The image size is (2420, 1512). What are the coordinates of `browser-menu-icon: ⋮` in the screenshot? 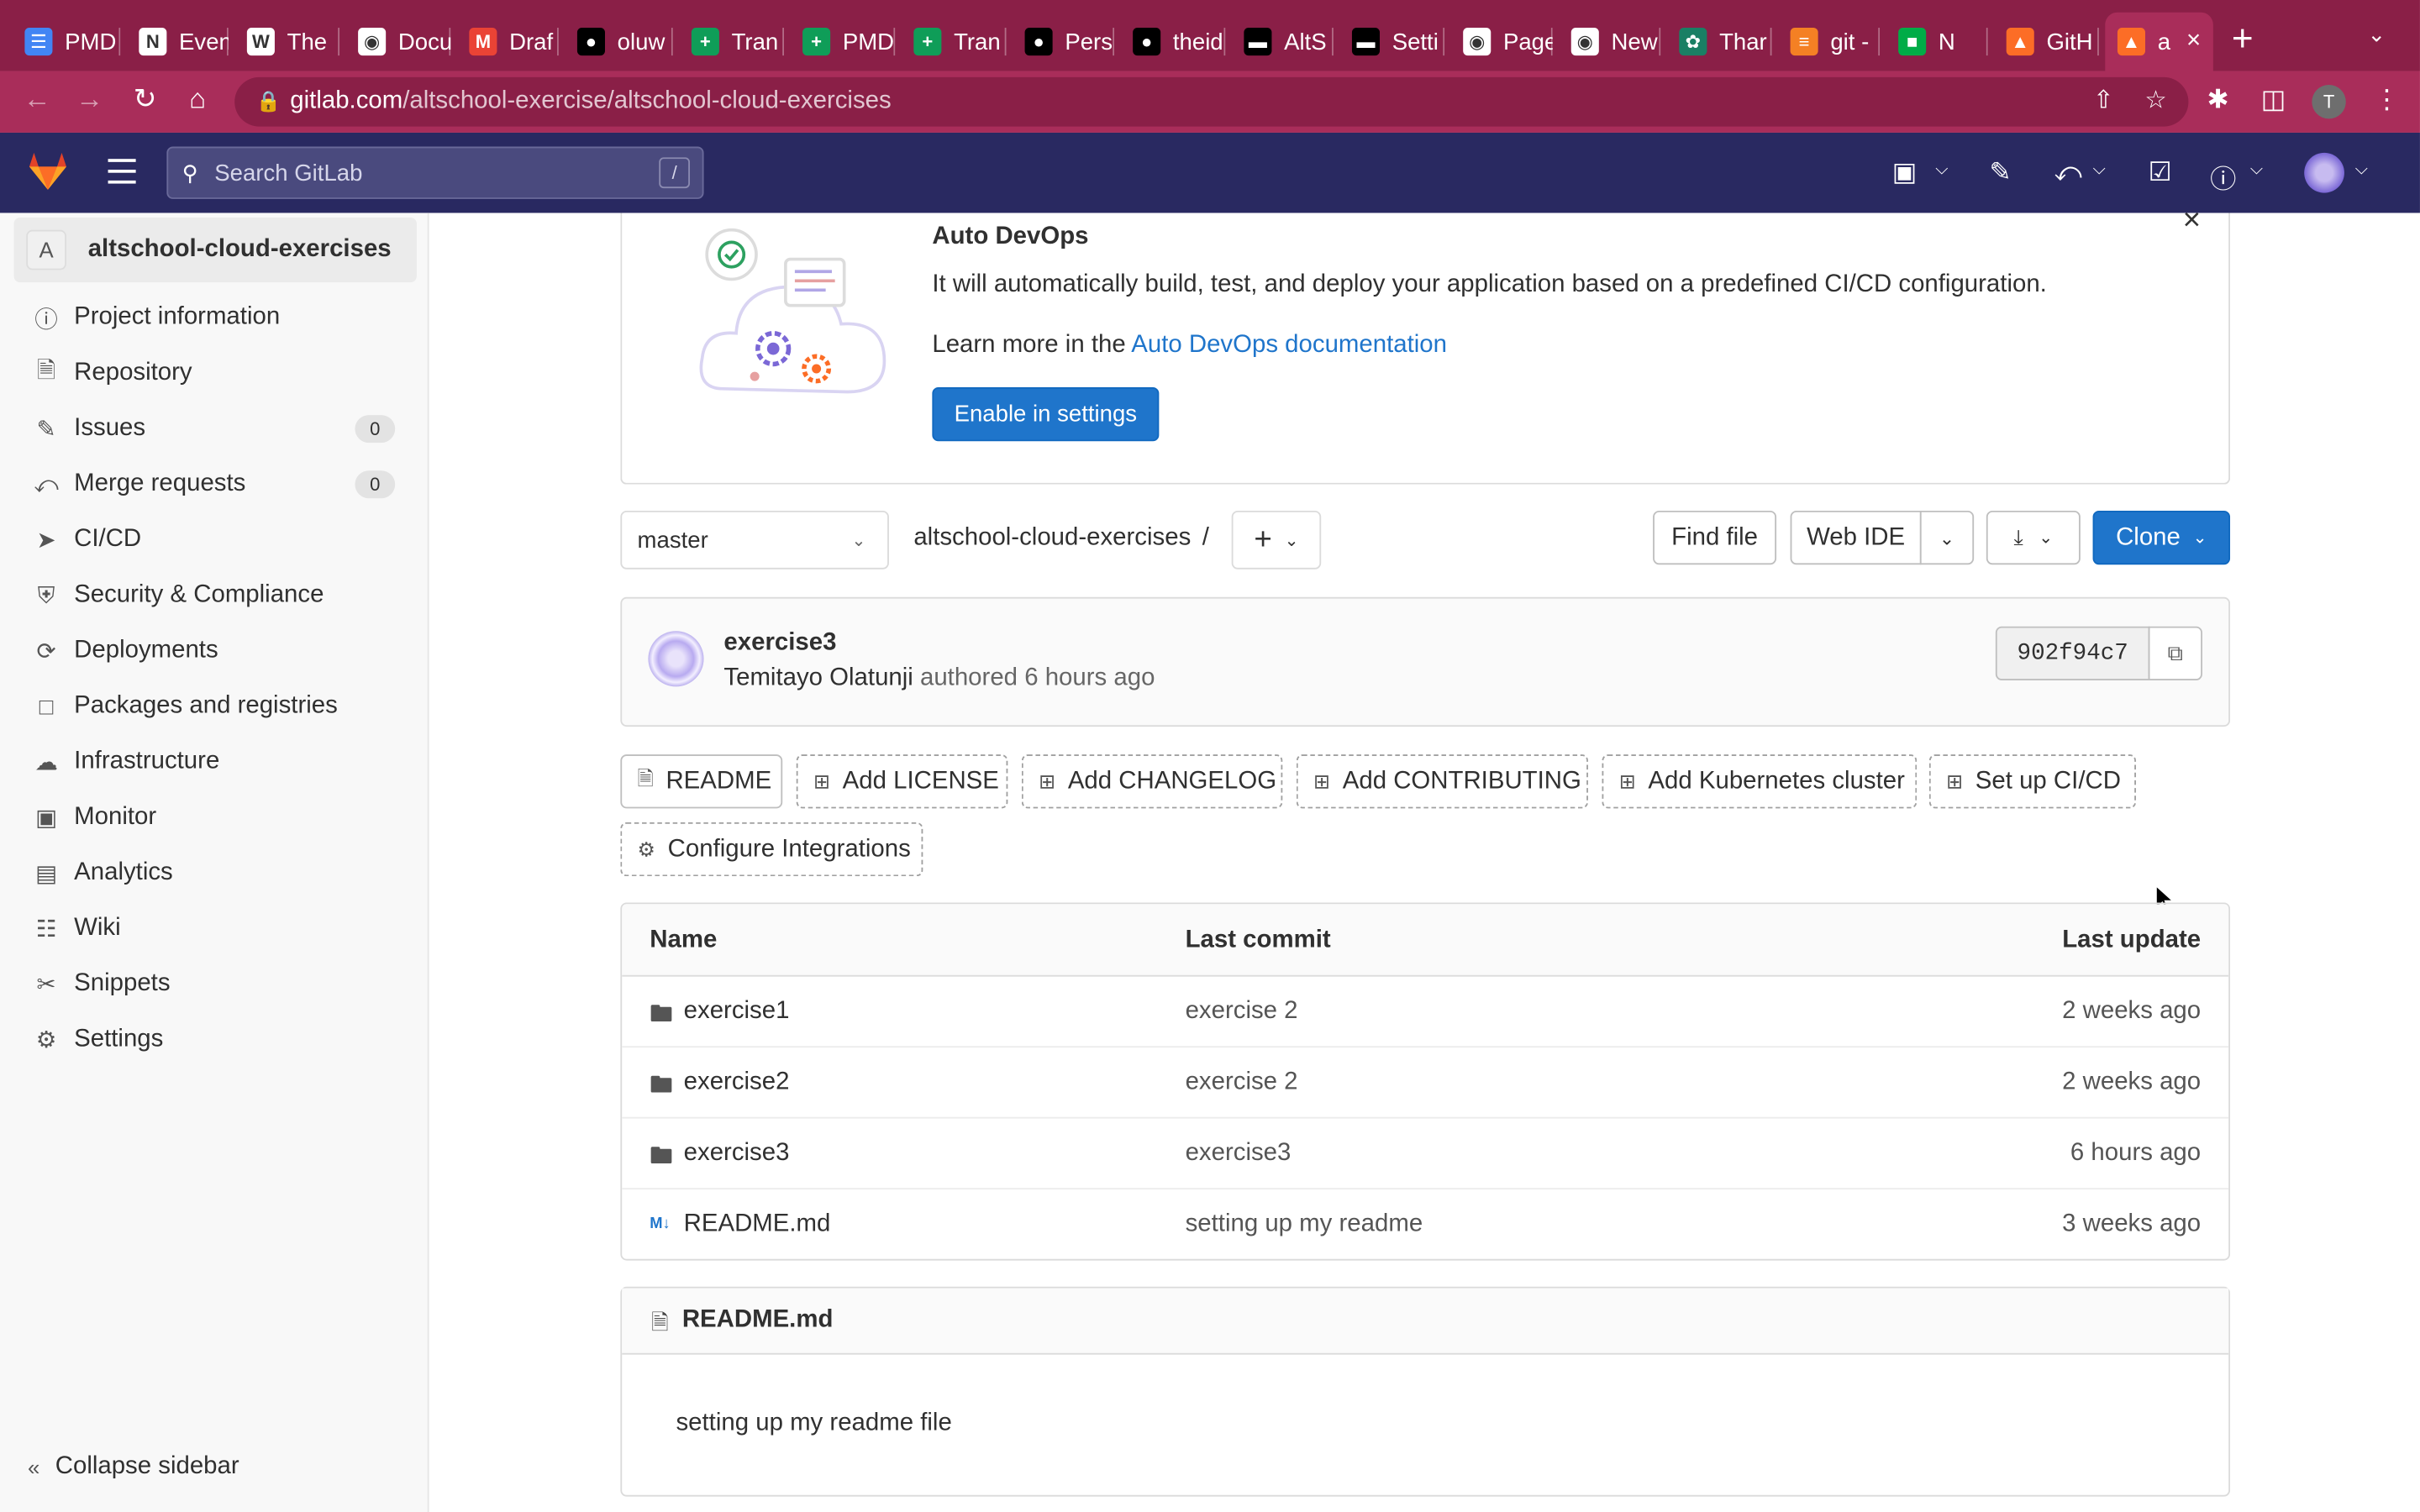 It's located at (2387, 100).